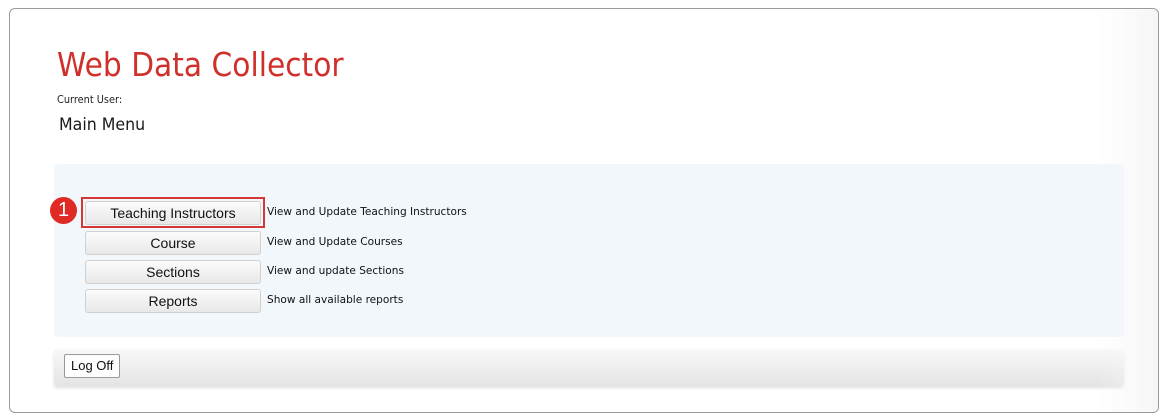 The width and height of the screenshot is (1161, 418). Describe the element at coordinates (200, 64) in the screenshot. I see `app-title: Web Data Collector` at that location.